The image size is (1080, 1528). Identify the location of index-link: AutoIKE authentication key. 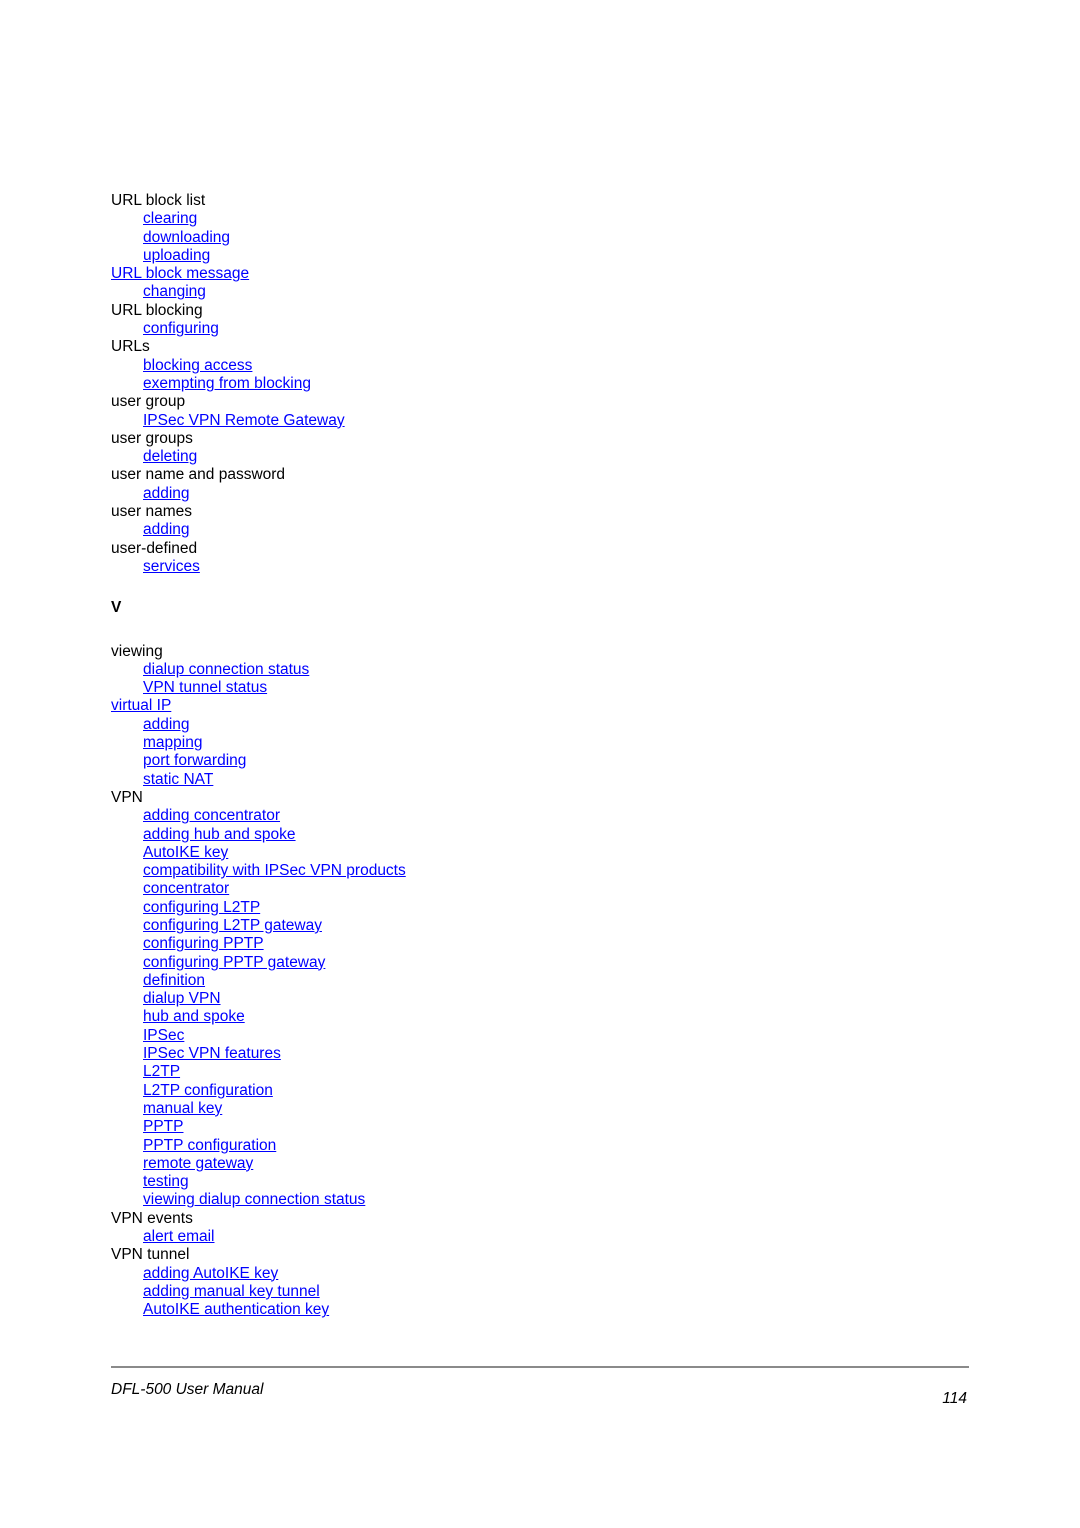
(236, 1309).